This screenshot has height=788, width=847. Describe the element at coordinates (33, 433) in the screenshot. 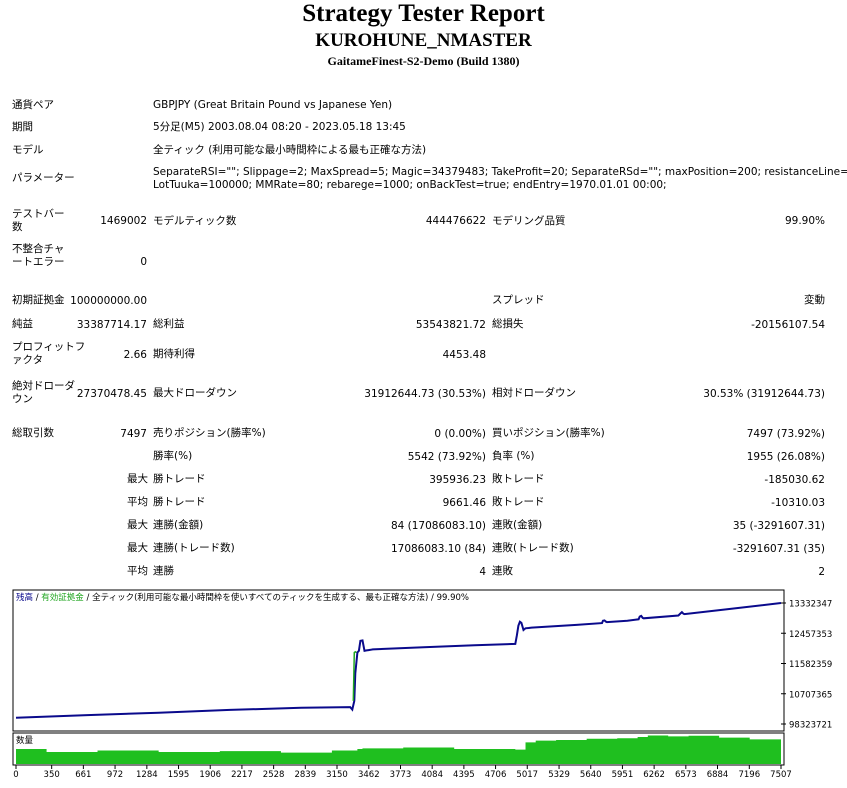

I see `trades-label: 総取引数` at that location.